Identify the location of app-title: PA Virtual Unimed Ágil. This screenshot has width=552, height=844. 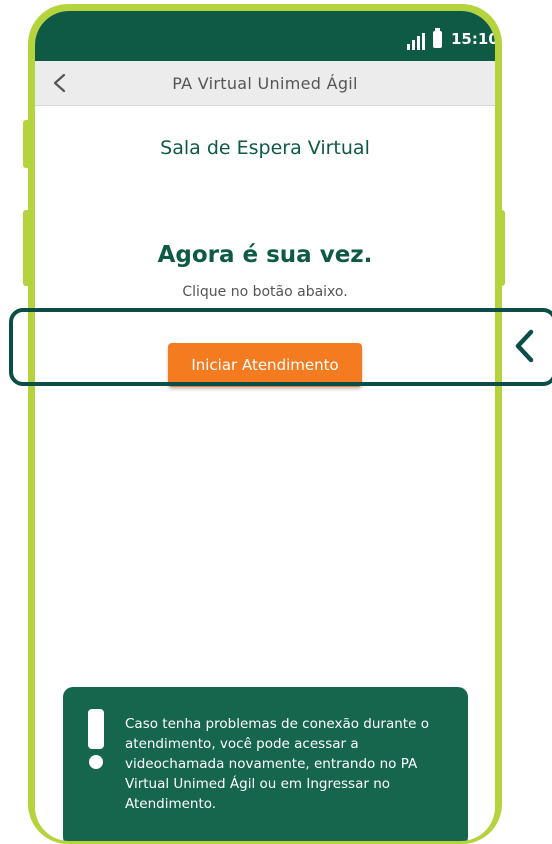
(265, 83).